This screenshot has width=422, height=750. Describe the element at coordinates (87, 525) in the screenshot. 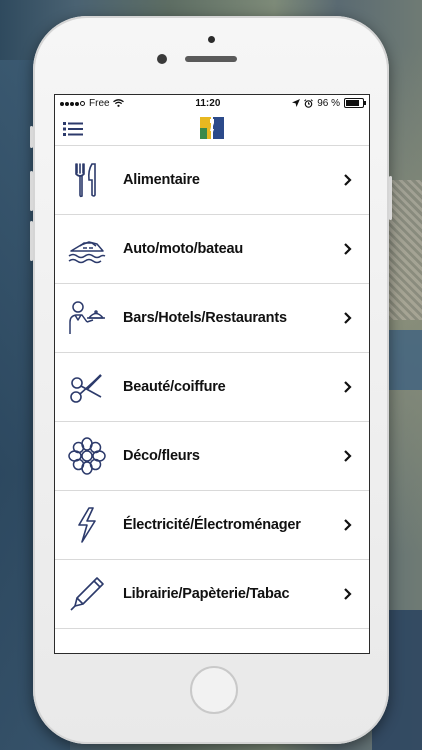

I see `lightning-icon` at that location.